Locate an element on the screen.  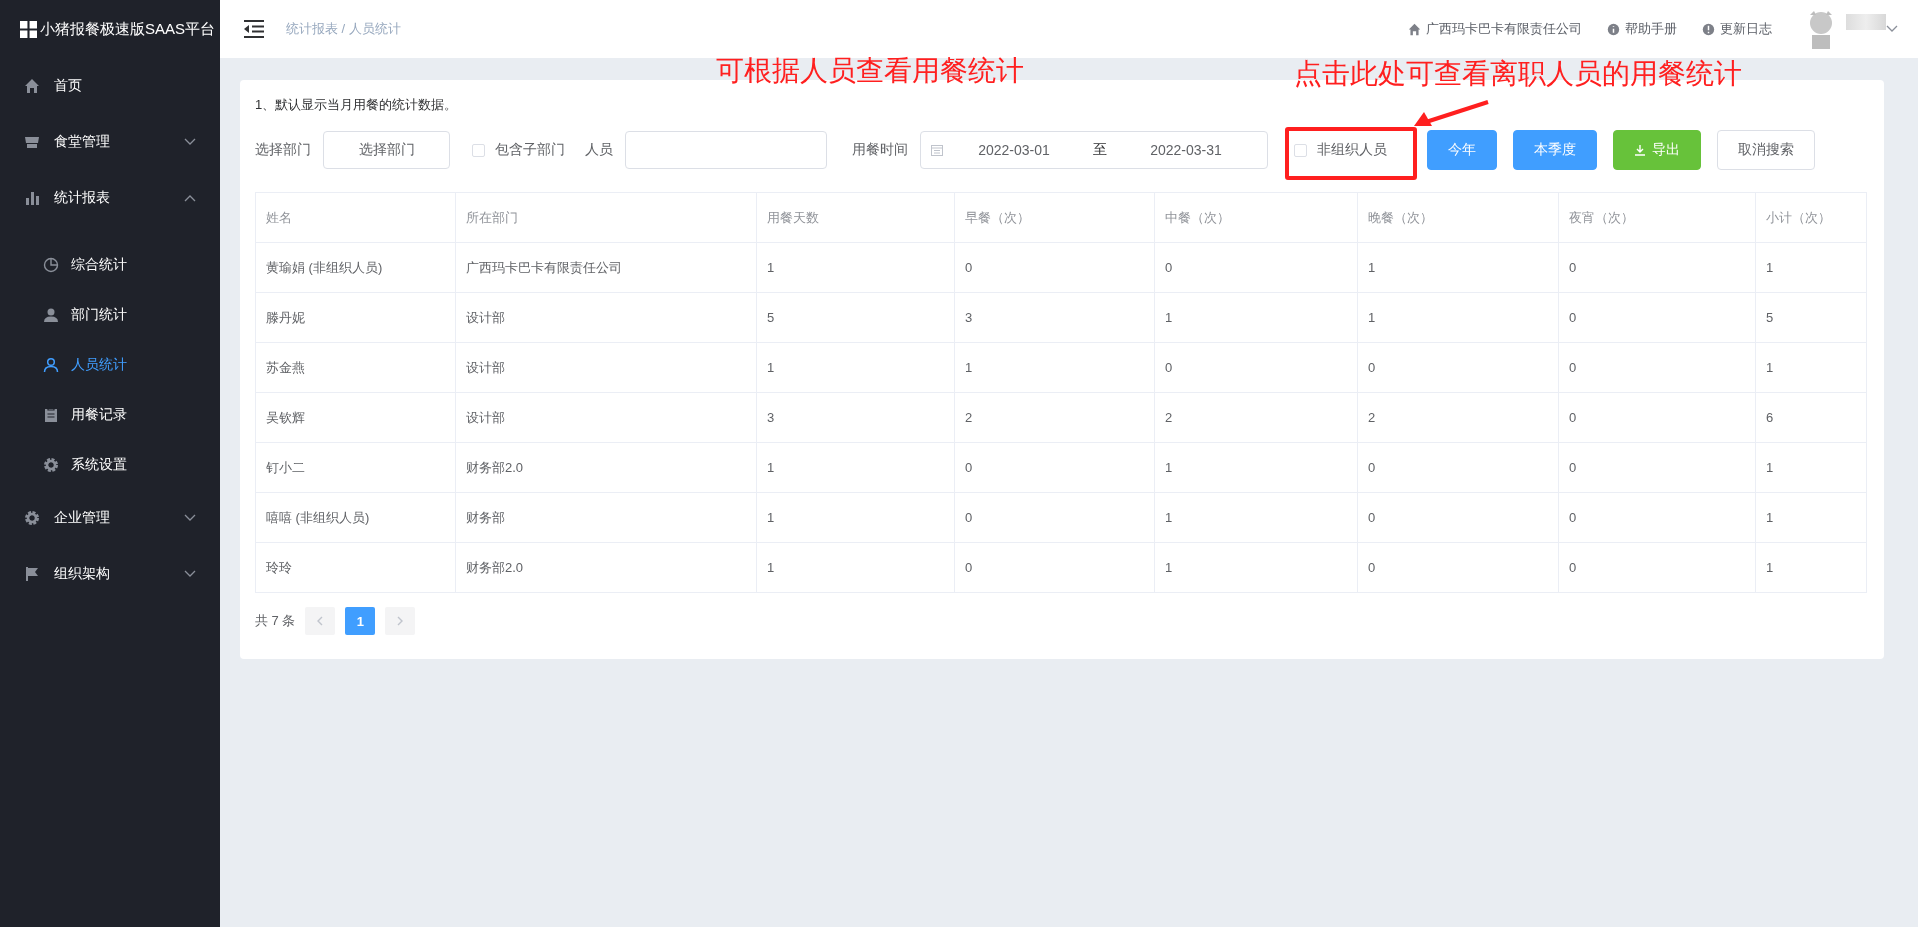
sidebar-item: 企业管理 is located at coordinates (110, 518).